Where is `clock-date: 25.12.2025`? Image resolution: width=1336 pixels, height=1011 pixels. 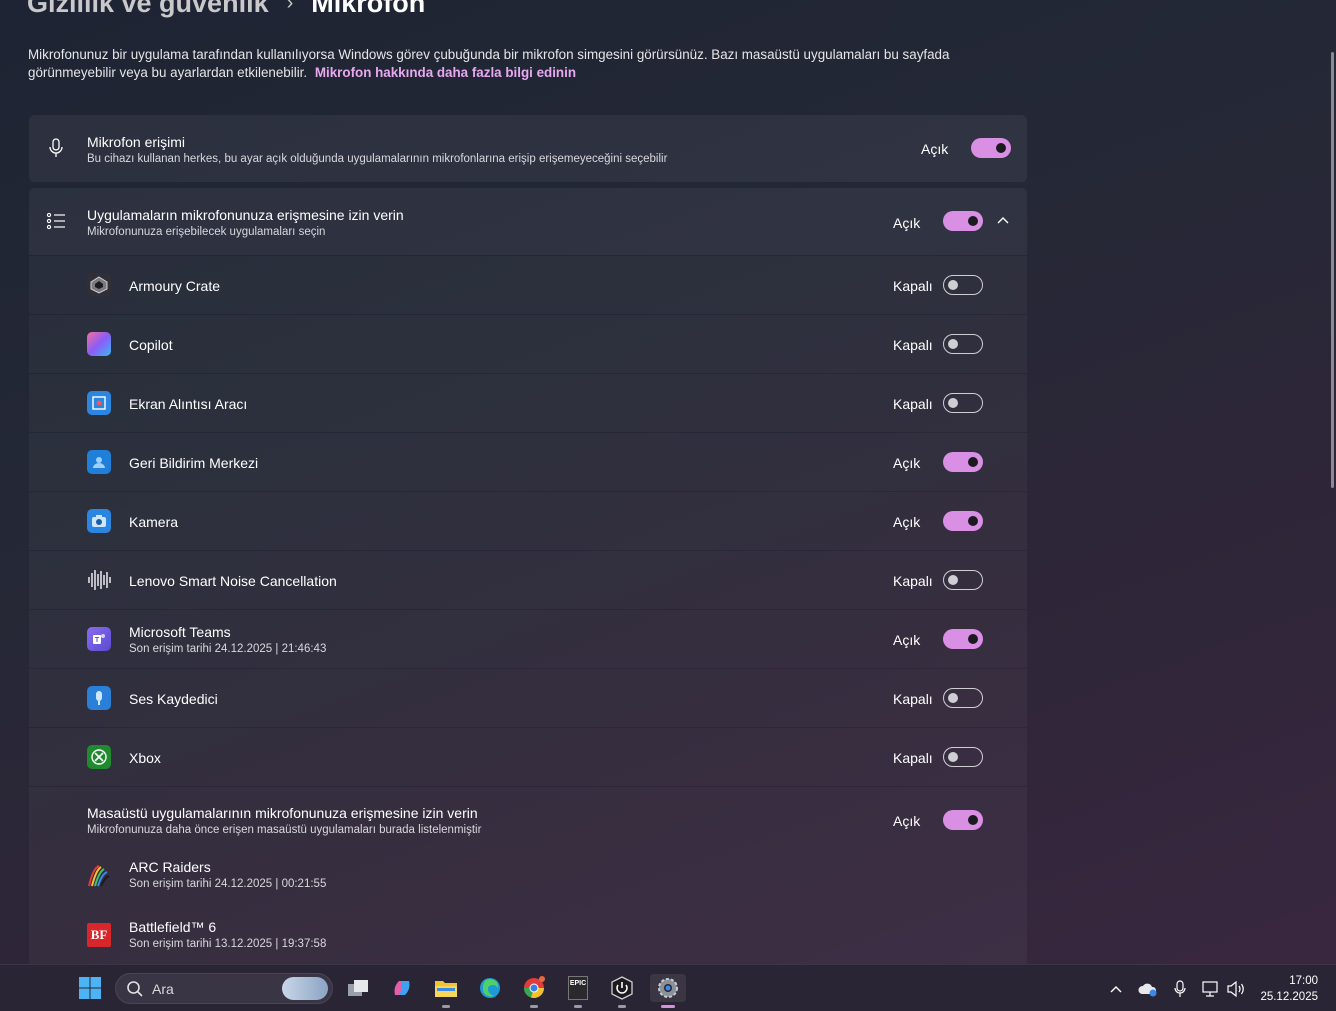
clock-date: 25.12.2025 is located at coordinates (1289, 997).